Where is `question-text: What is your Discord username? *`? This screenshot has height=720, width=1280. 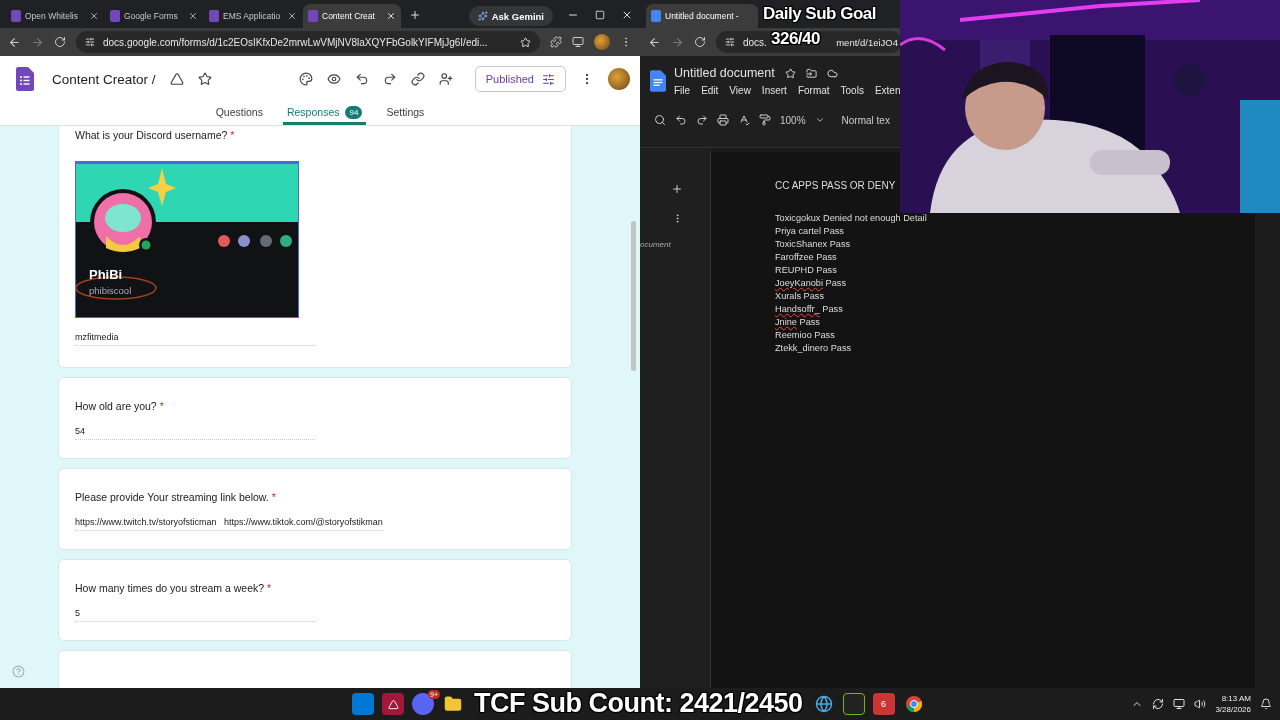
question-text: What is your Discord username? * is located at coordinates (155, 135).